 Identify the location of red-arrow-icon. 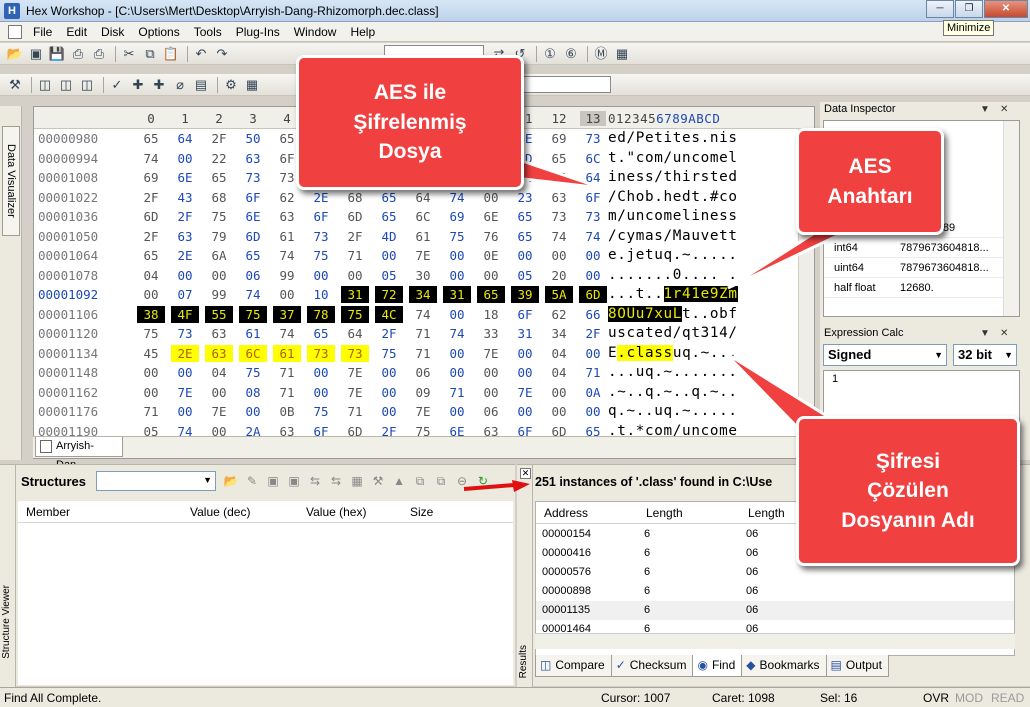
(496, 486).